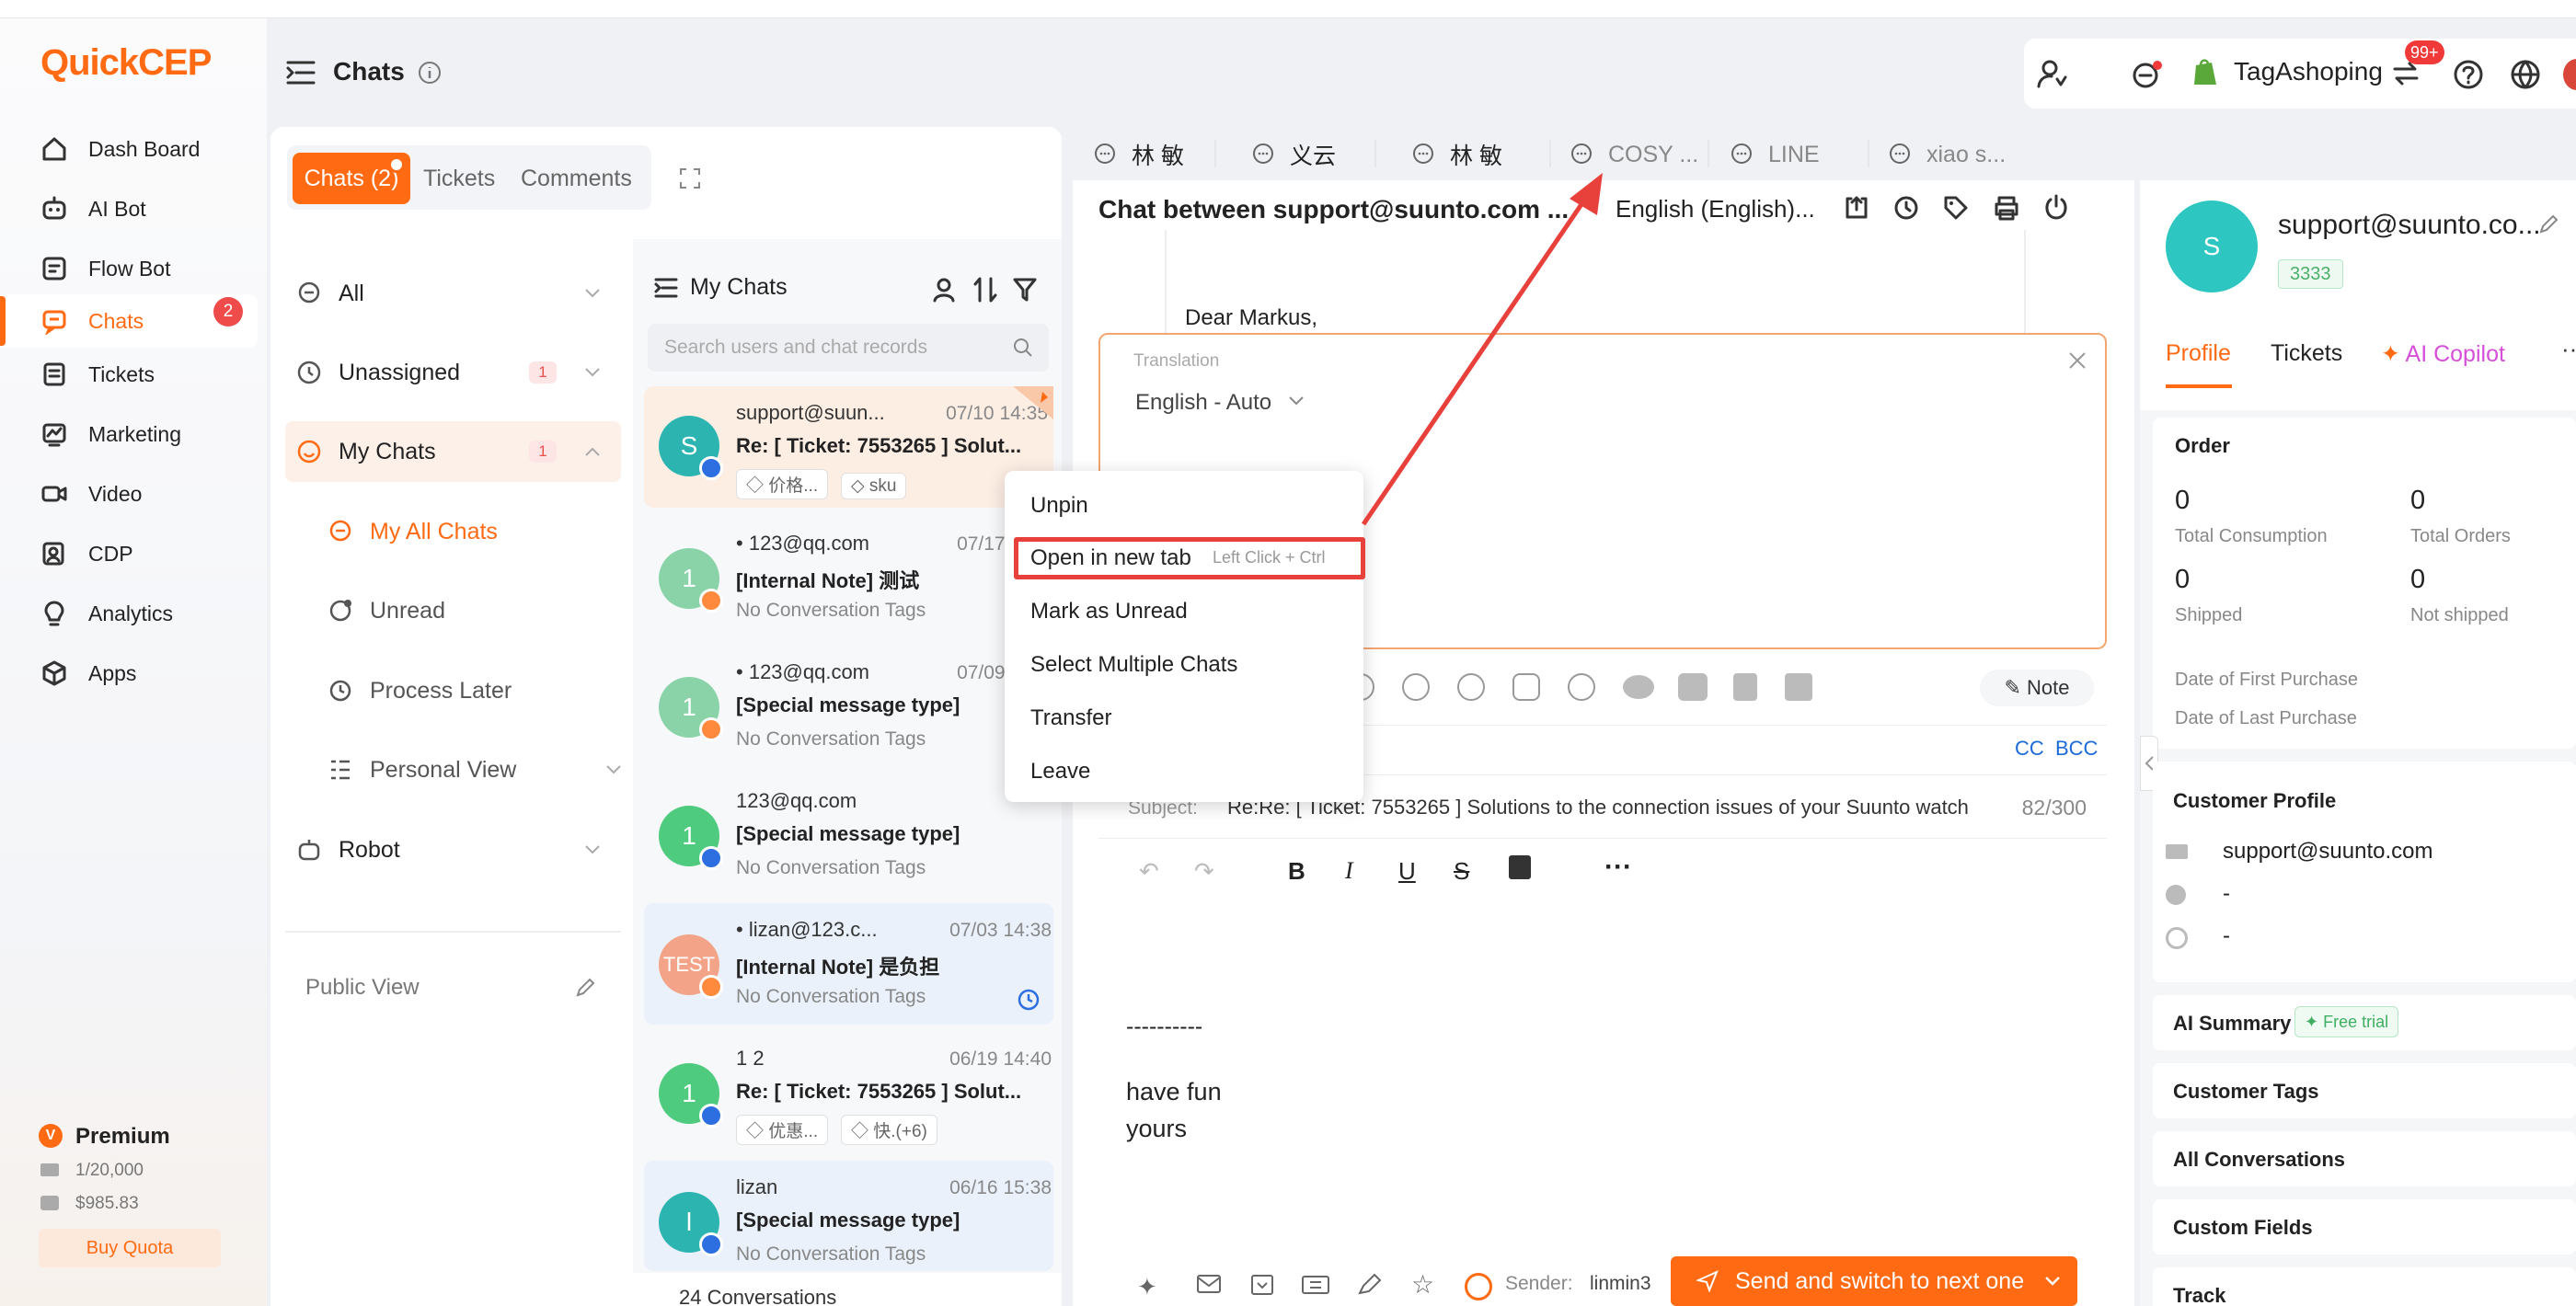 This screenshot has width=2576, height=1306. What do you see at coordinates (130, 1248) in the screenshot?
I see `buy-quota-button: Buy Quota` at bounding box center [130, 1248].